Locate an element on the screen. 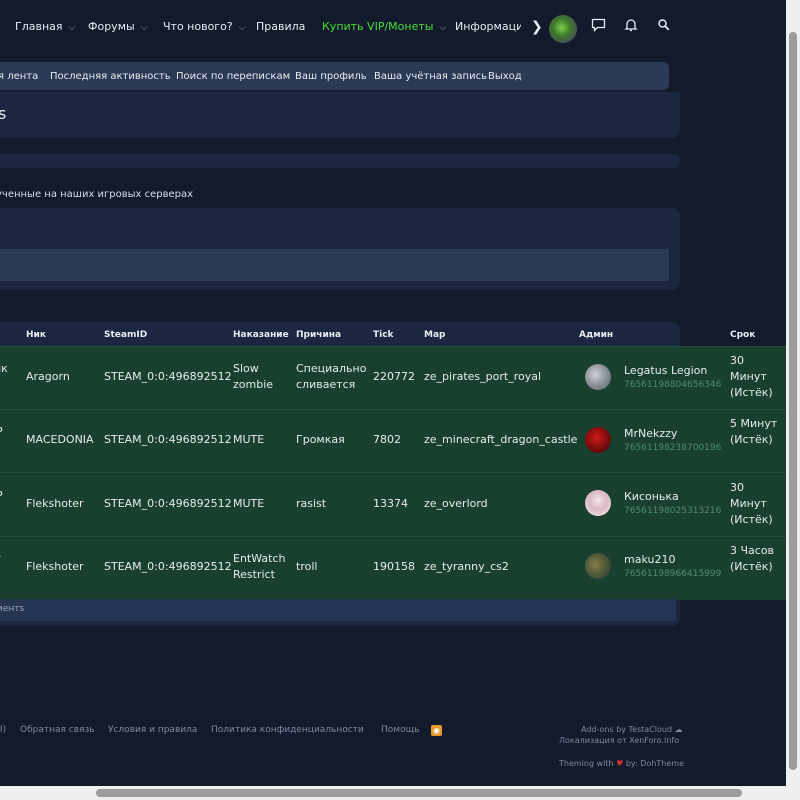 This screenshot has width=800, height=800. footer-link-terms: Условия и правила is located at coordinates (152, 730).